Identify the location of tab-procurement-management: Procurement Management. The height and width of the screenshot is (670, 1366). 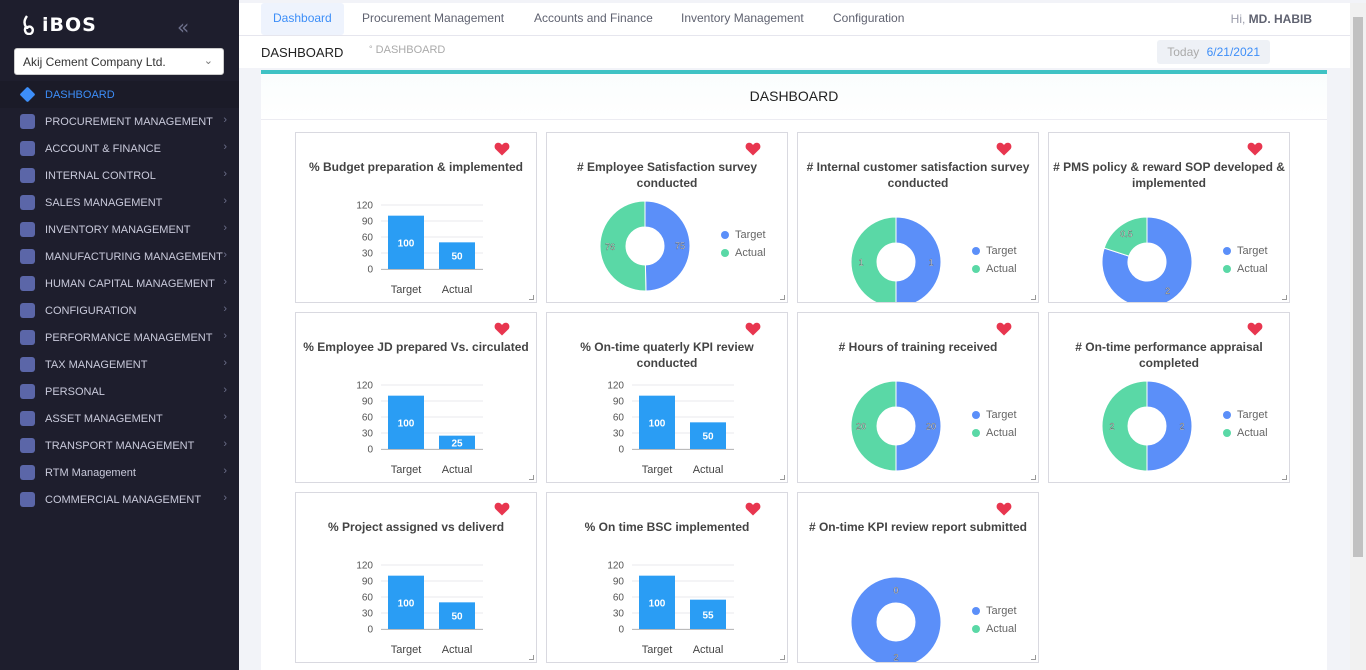
(433, 19).